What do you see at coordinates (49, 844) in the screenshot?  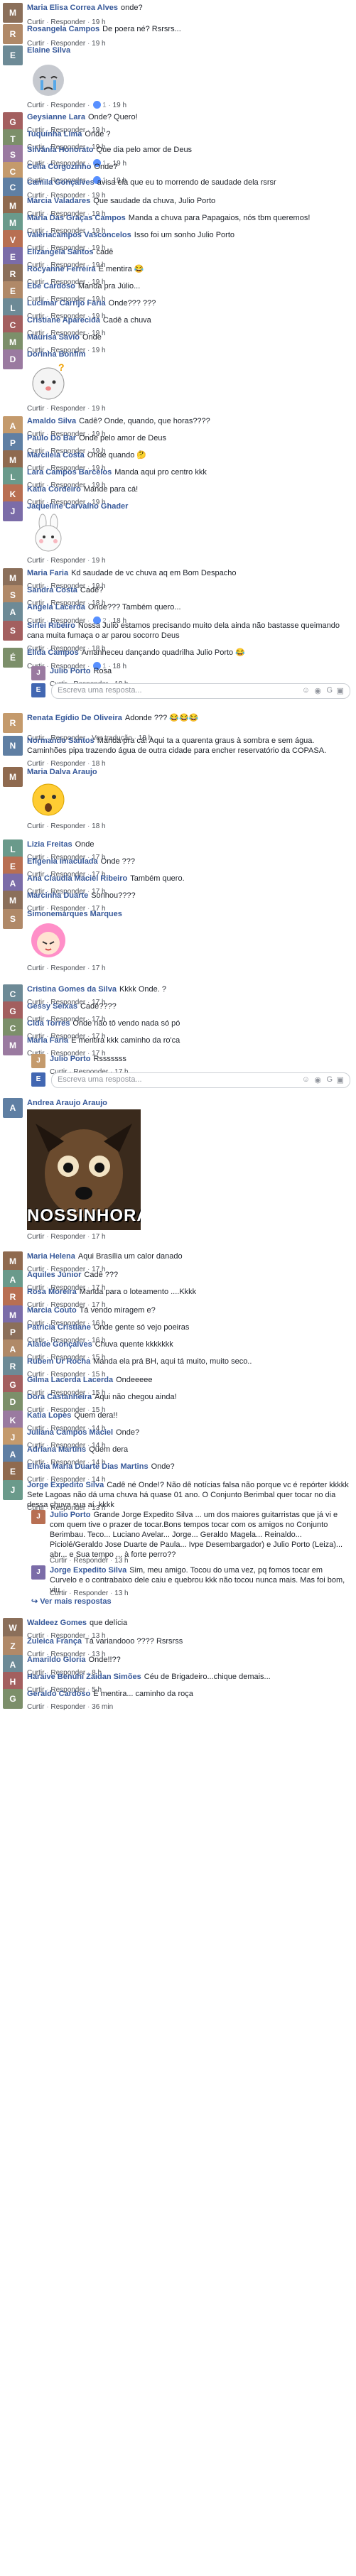 I see `author-link: Lizia Freitas` at bounding box center [49, 844].